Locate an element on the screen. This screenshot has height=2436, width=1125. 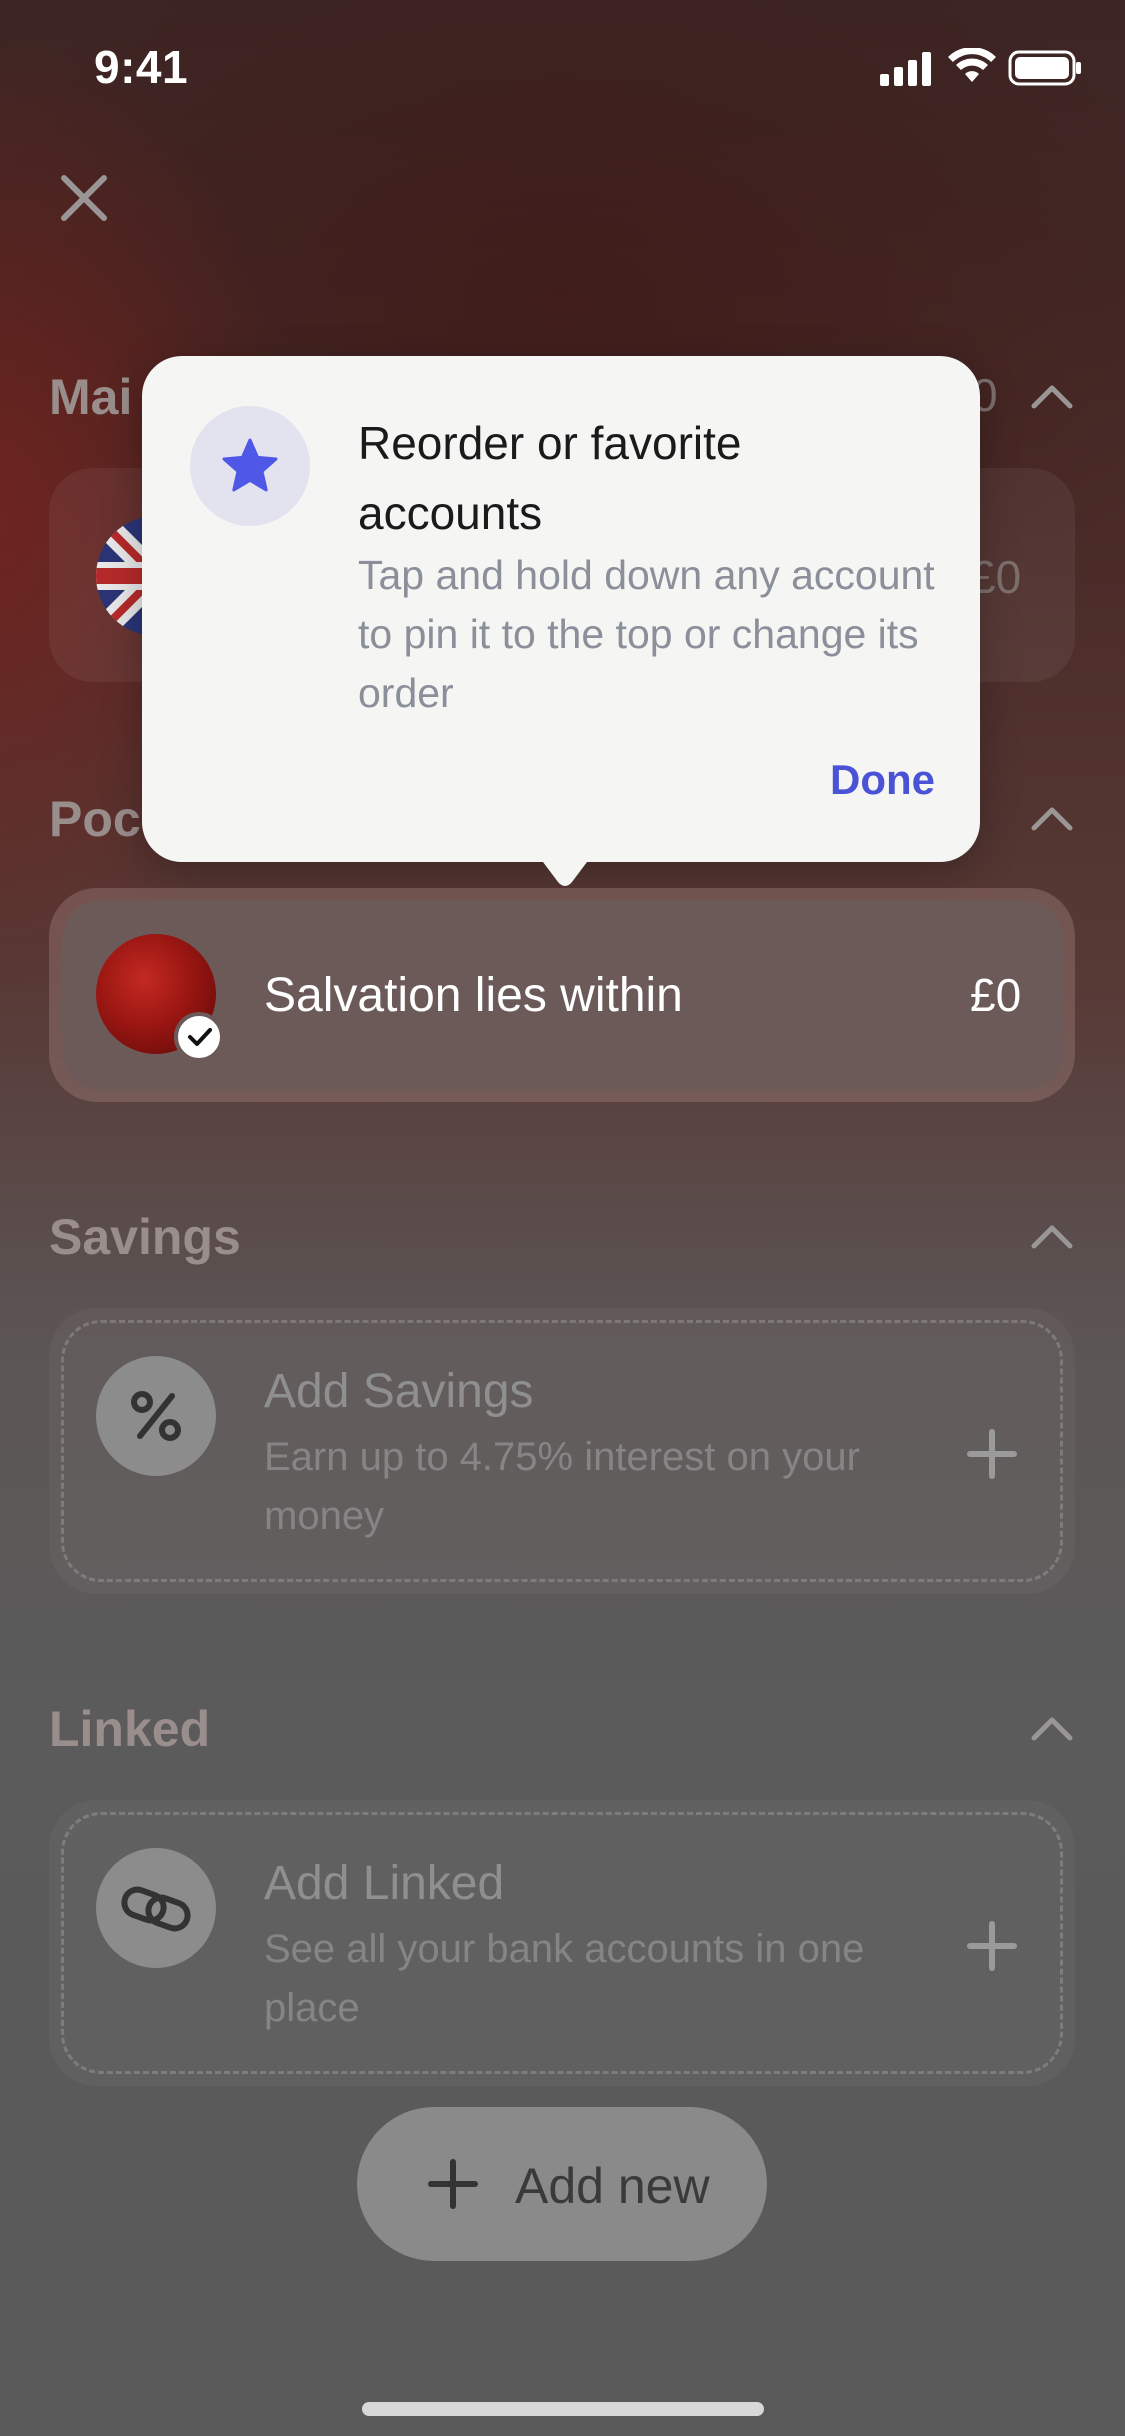
section-title-pockets: Poc is located at coordinates (95, 819).